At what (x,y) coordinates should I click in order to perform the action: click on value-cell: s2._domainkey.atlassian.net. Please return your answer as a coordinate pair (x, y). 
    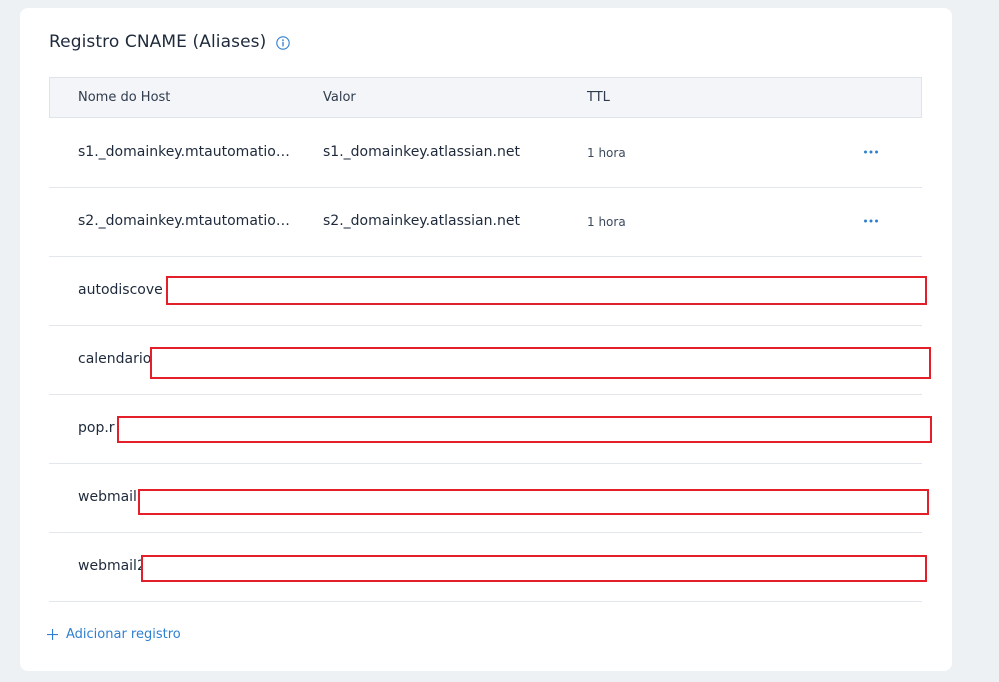
    Looking at the image, I should click on (421, 221).